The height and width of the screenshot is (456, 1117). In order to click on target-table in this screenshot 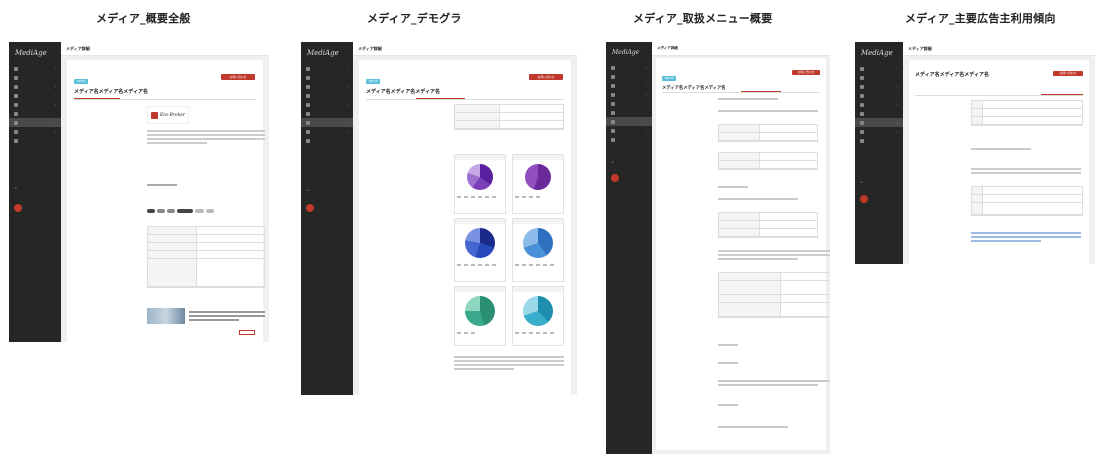, I will do `click(509, 117)`.